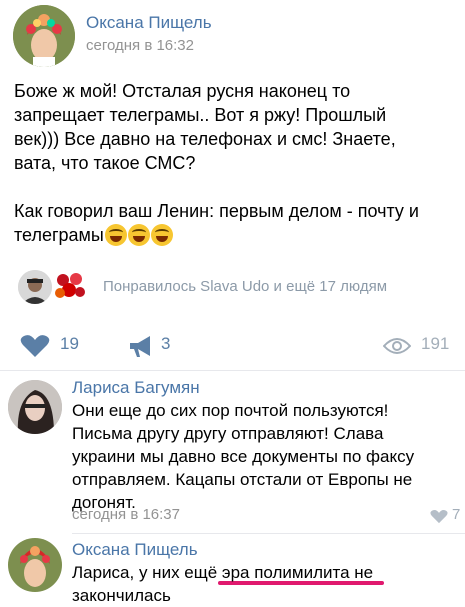 Image resolution: width=465 pixels, height=607 pixels. I want to click on views-counter: 191, so click(423, 345).